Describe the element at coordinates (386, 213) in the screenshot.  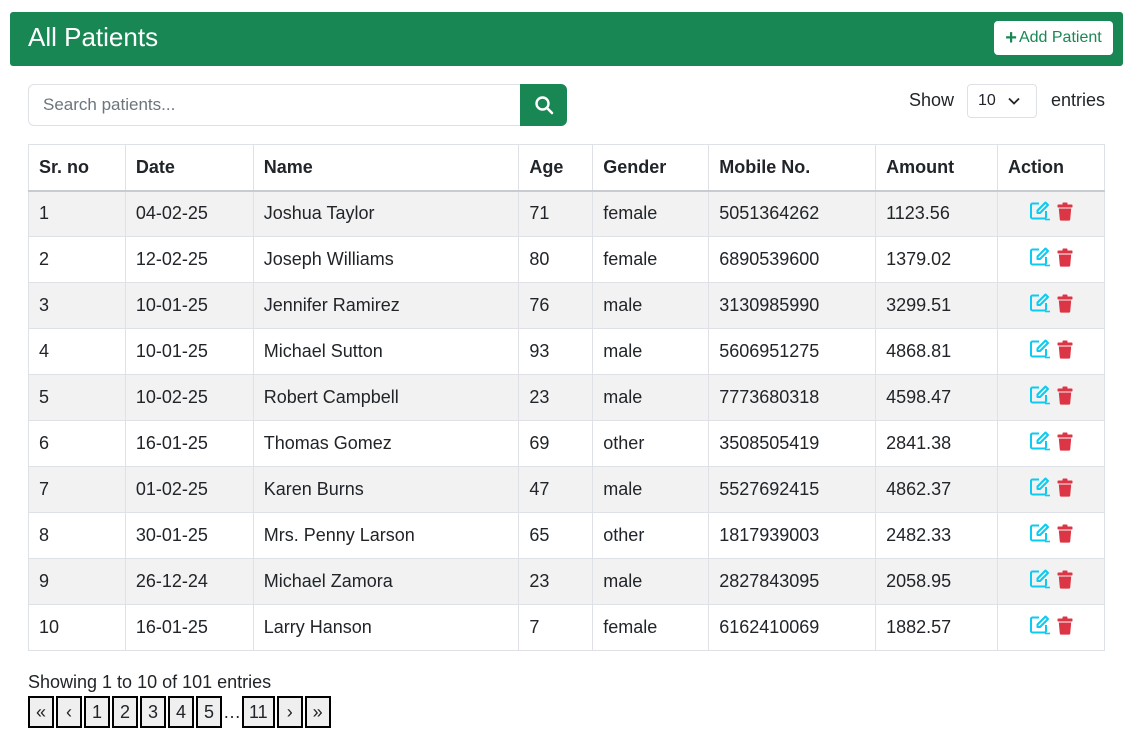
I see `table-cell: Joshua Taylor` at that location.